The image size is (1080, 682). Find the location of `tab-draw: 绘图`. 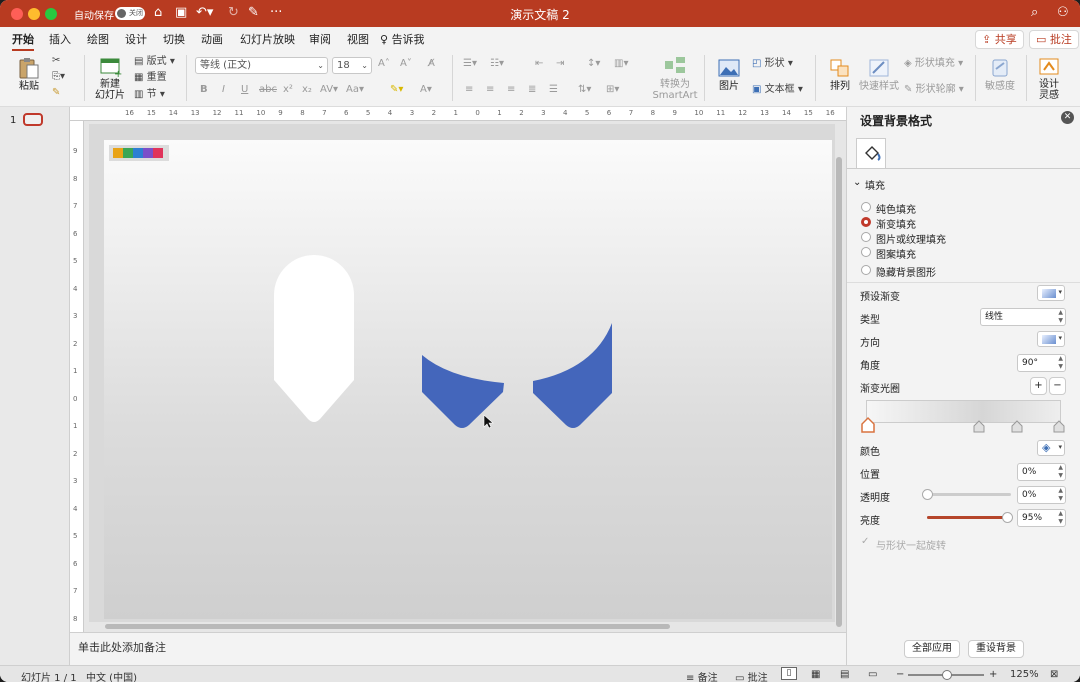

tab-draw: 绘图 is located at coordinates (98, 39).